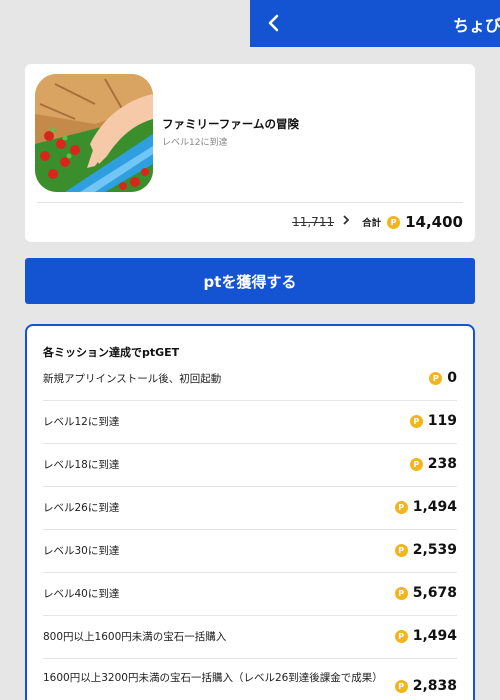 This screenshot has height=700, width=500. Describe the element at coordinates (250, 465) in the screenshot. I see `mission-row: レベル18に到達 P 238` at that location.